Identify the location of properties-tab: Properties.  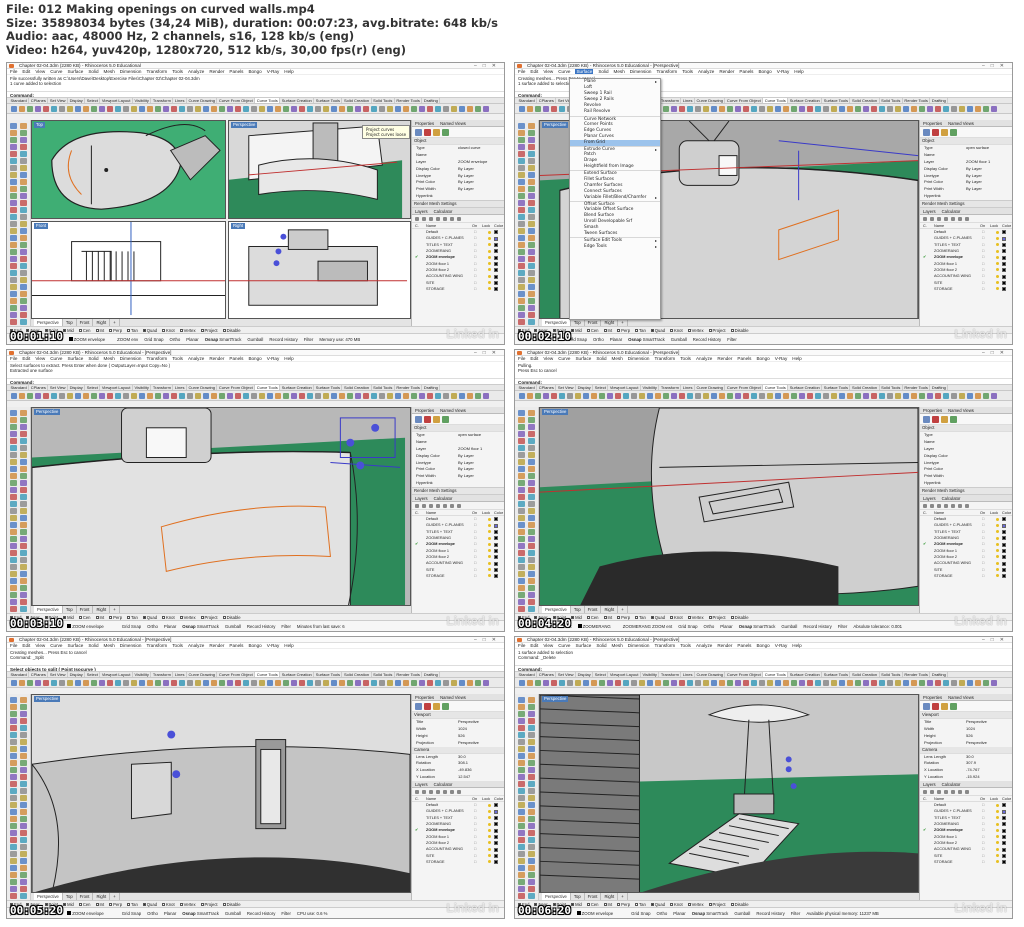
(932, 410).